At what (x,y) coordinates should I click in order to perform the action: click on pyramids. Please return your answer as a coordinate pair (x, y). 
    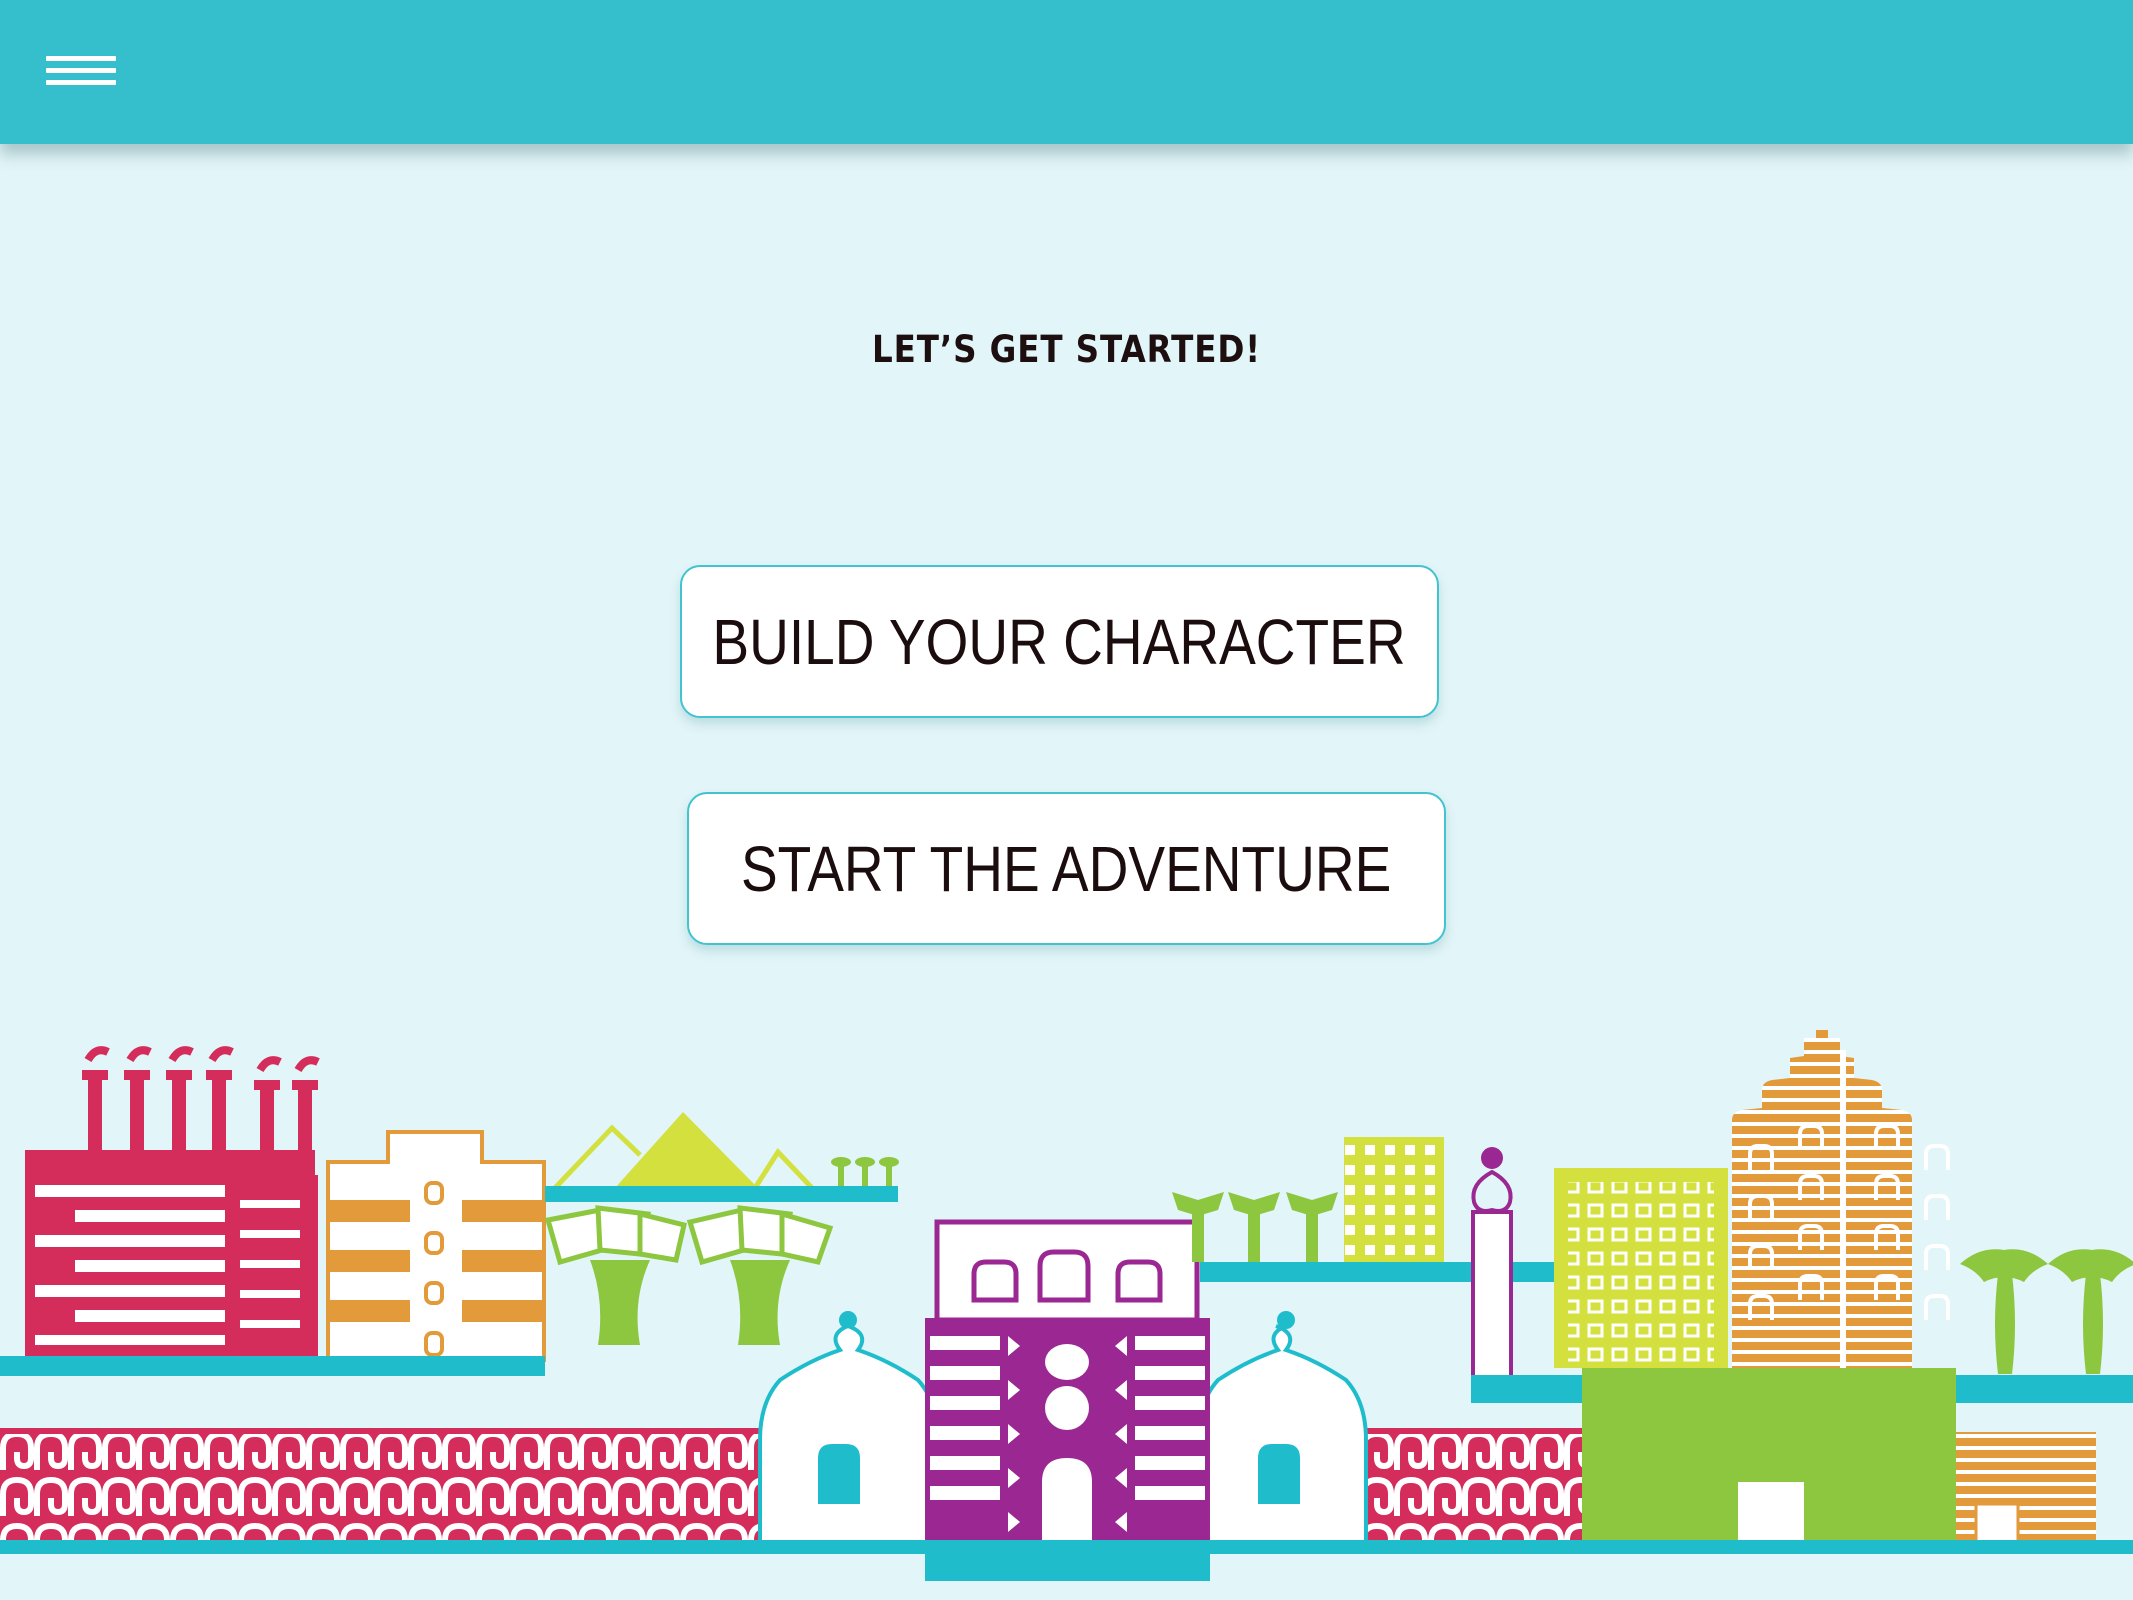
    Looking at the image, I should click on (722, 1157).